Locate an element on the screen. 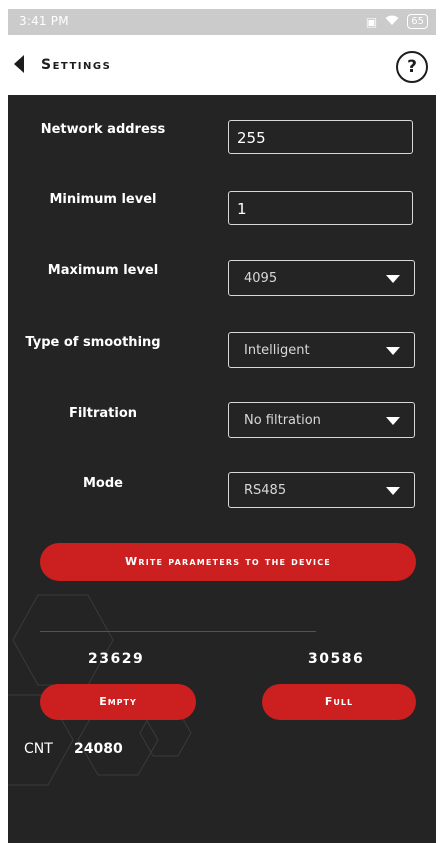 Image resolution: width=445 pixels, height=843 pixels. app-header: Settings ? is located at coordinates (222, 65).